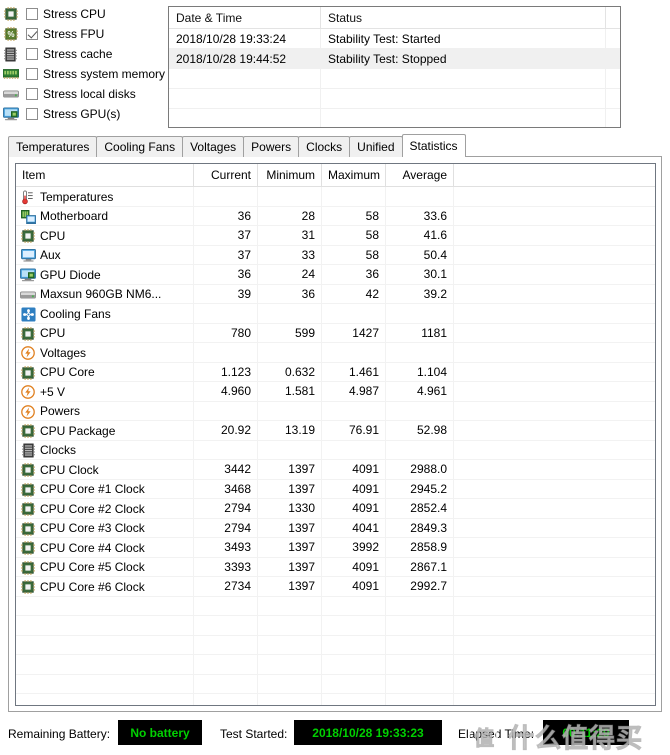  What do you see at coordinates (335, 255) in the screenshot?
I see `stats-item-row: Aux 37 33 58 50.4` at bounding box center [335, 255].